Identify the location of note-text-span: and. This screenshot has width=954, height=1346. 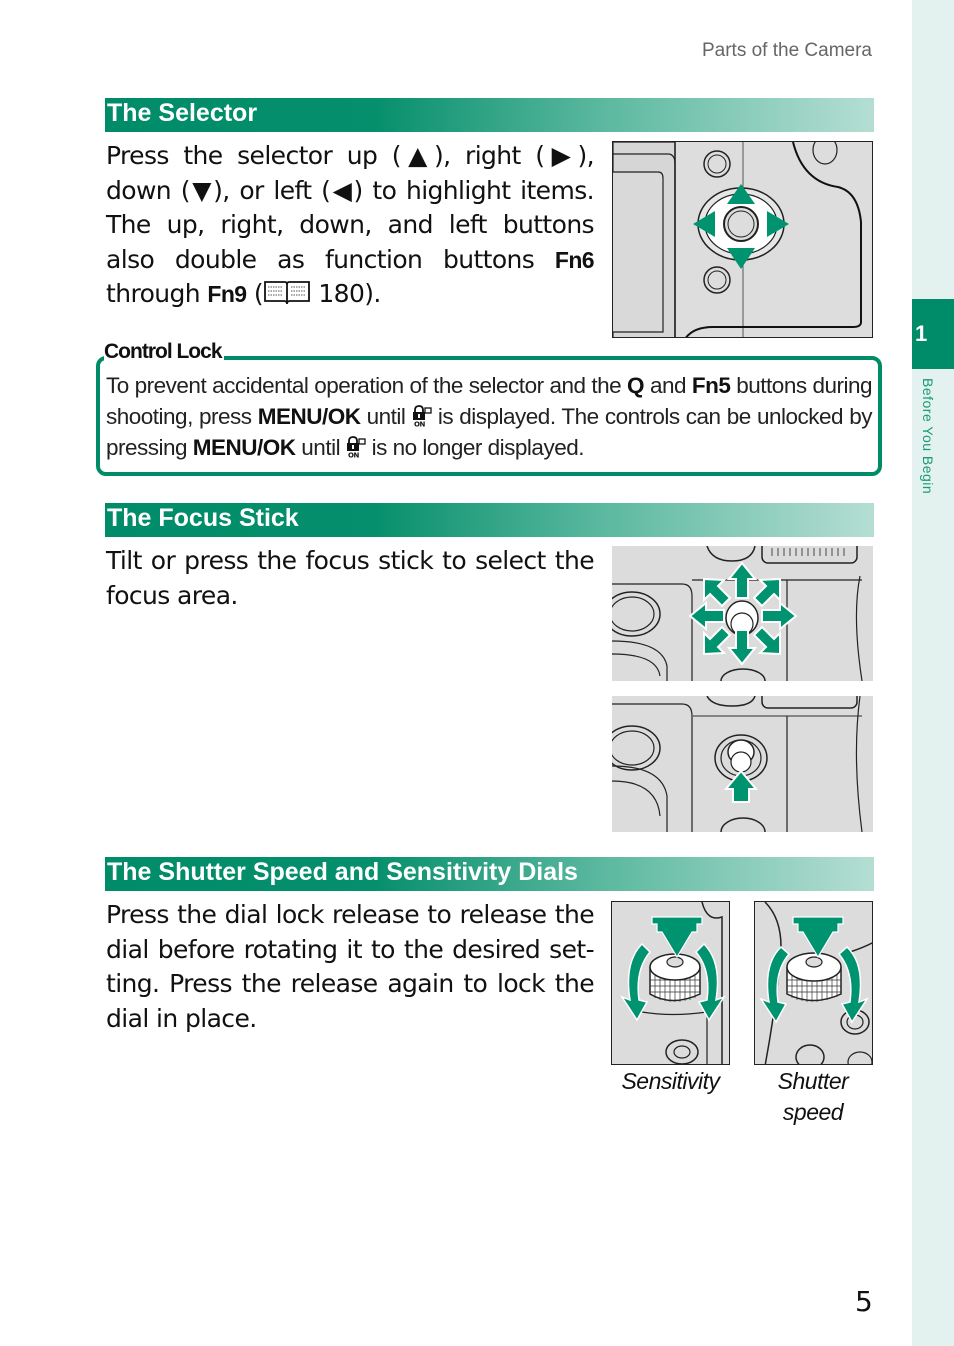
(668, 385).